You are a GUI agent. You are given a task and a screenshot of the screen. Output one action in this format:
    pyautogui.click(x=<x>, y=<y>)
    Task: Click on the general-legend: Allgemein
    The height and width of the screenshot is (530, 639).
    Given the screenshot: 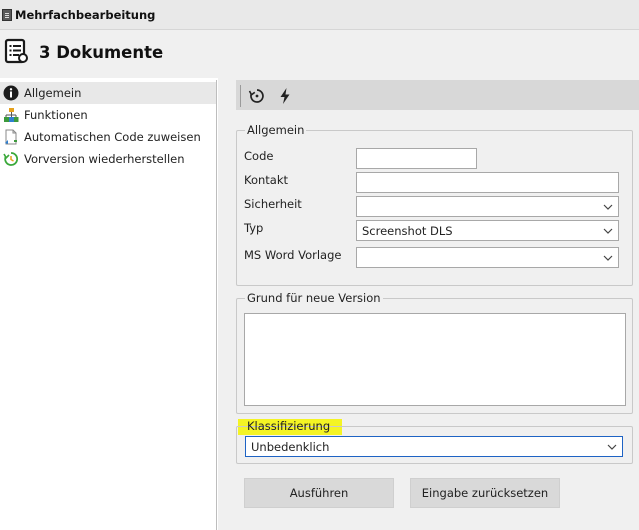 What is the action you would take?
    pyautogui.click(x=276, y=130)
    